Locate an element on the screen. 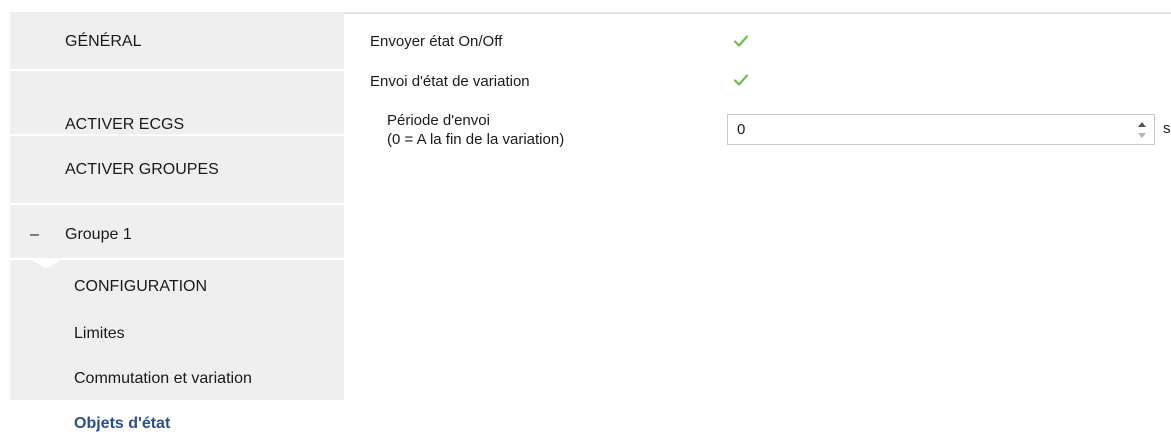  period-label-line2: (0 = A la fin de la variation) is located at coordinates (476, 139).